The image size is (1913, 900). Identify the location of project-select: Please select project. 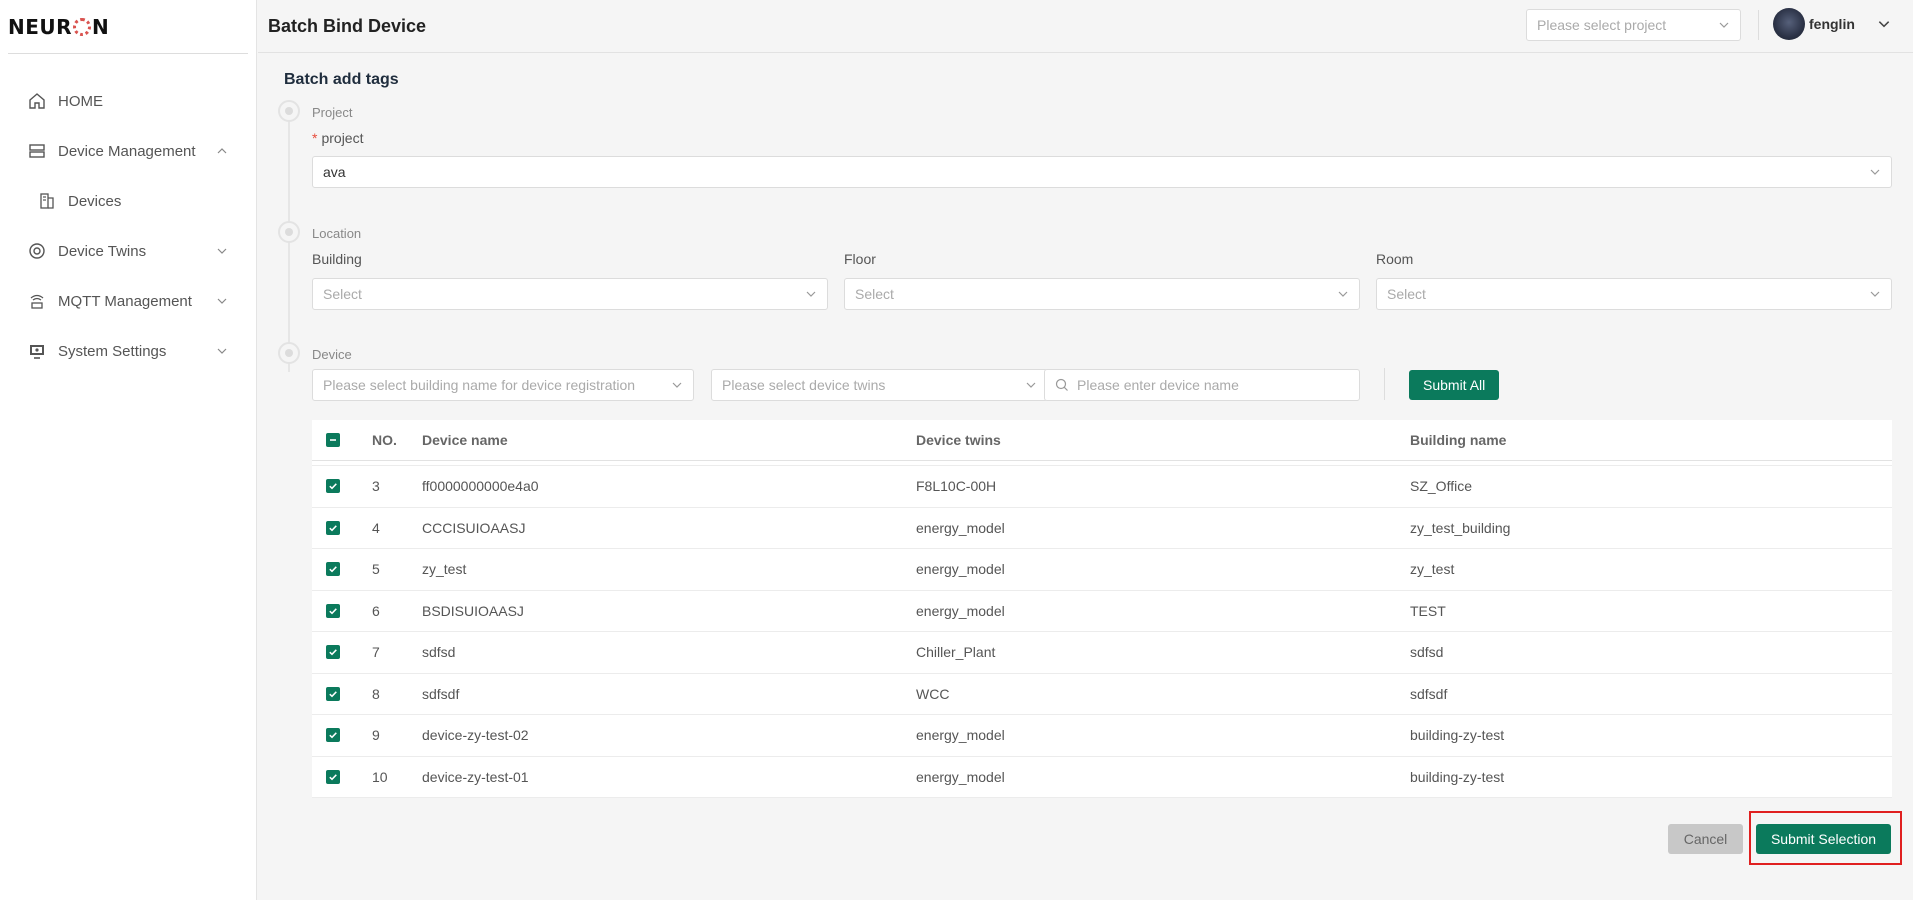
(1633, 25).